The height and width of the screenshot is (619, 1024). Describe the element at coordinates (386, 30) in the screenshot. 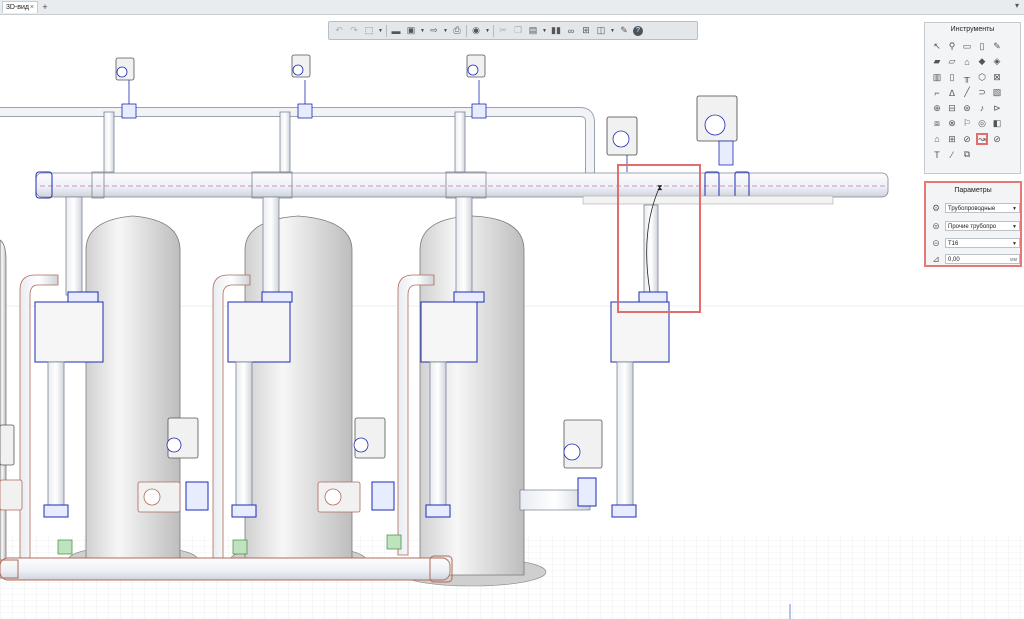

I see `toolbar-divider` at that location.